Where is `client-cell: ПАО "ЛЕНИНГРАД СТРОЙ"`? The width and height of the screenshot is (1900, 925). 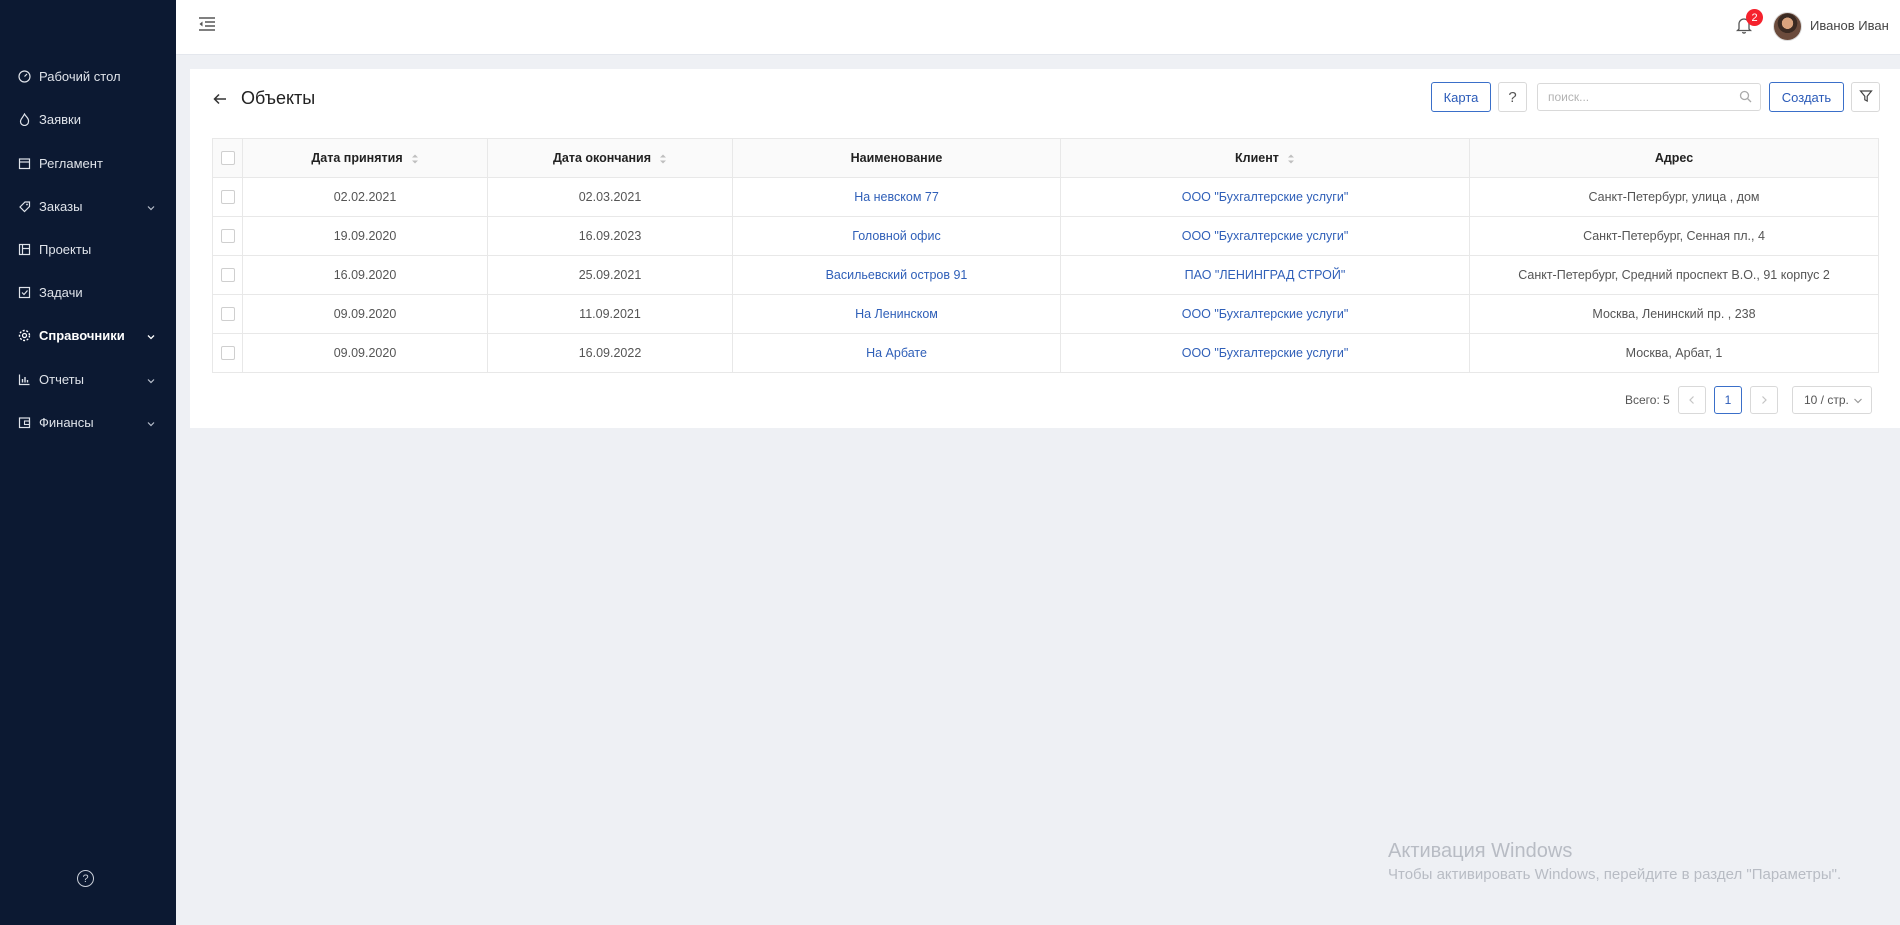 client-cell: ПАО "ЛЕНИНГРАД СТРОЙ" is located at coordinates (1265, 275).